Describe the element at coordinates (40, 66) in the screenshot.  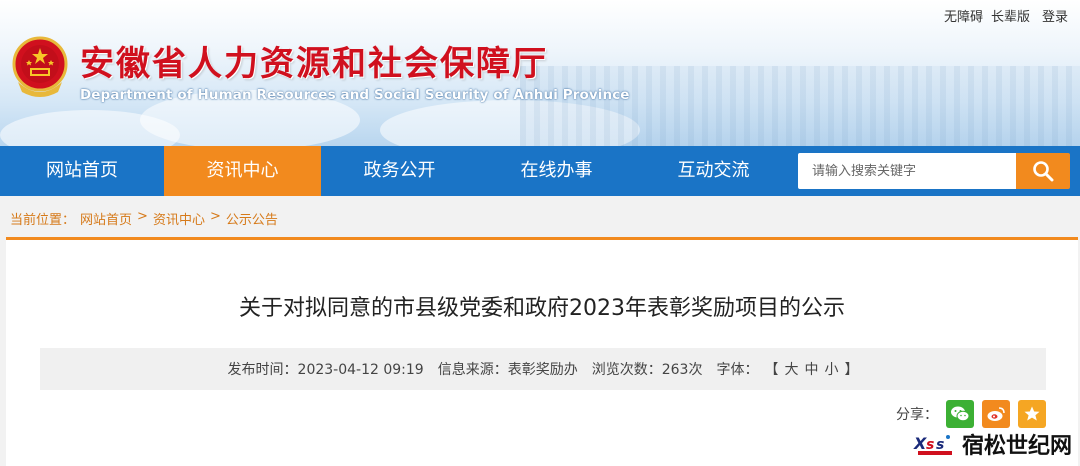
I see `national-emblem-icon` at that location.